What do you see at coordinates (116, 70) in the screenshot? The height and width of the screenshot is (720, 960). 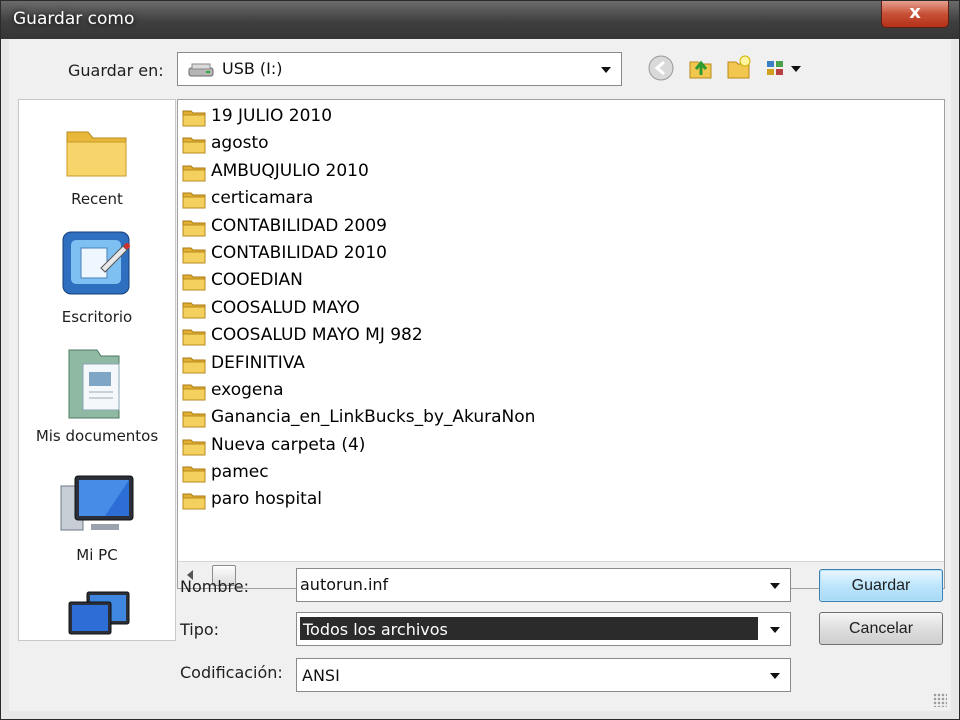 I see `save-in-label: Guardar en:` at bounding box center [116, 70].